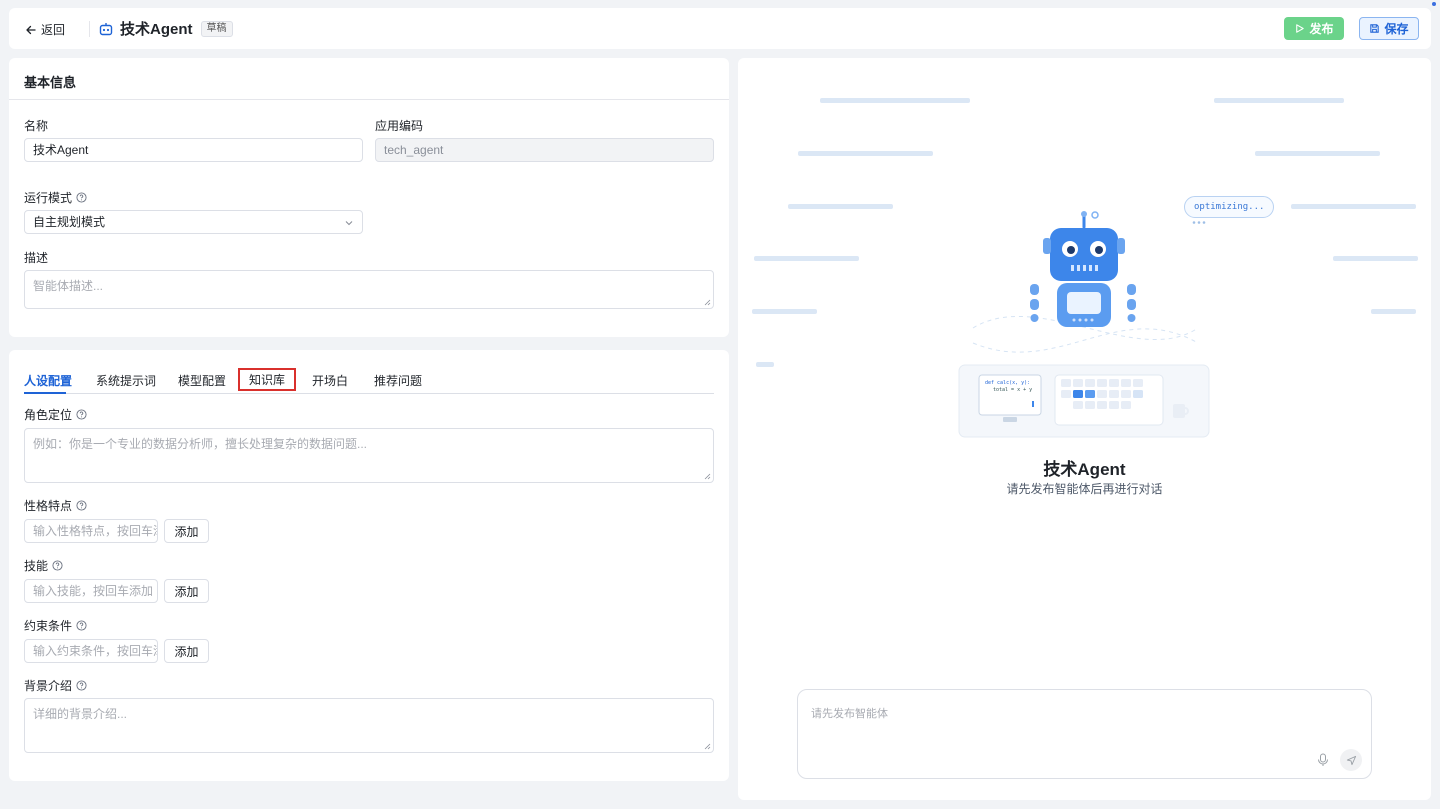  Describe the element at coordinates (216, 28) in the screenshot. I see `status-badge: 草稿` at that location.